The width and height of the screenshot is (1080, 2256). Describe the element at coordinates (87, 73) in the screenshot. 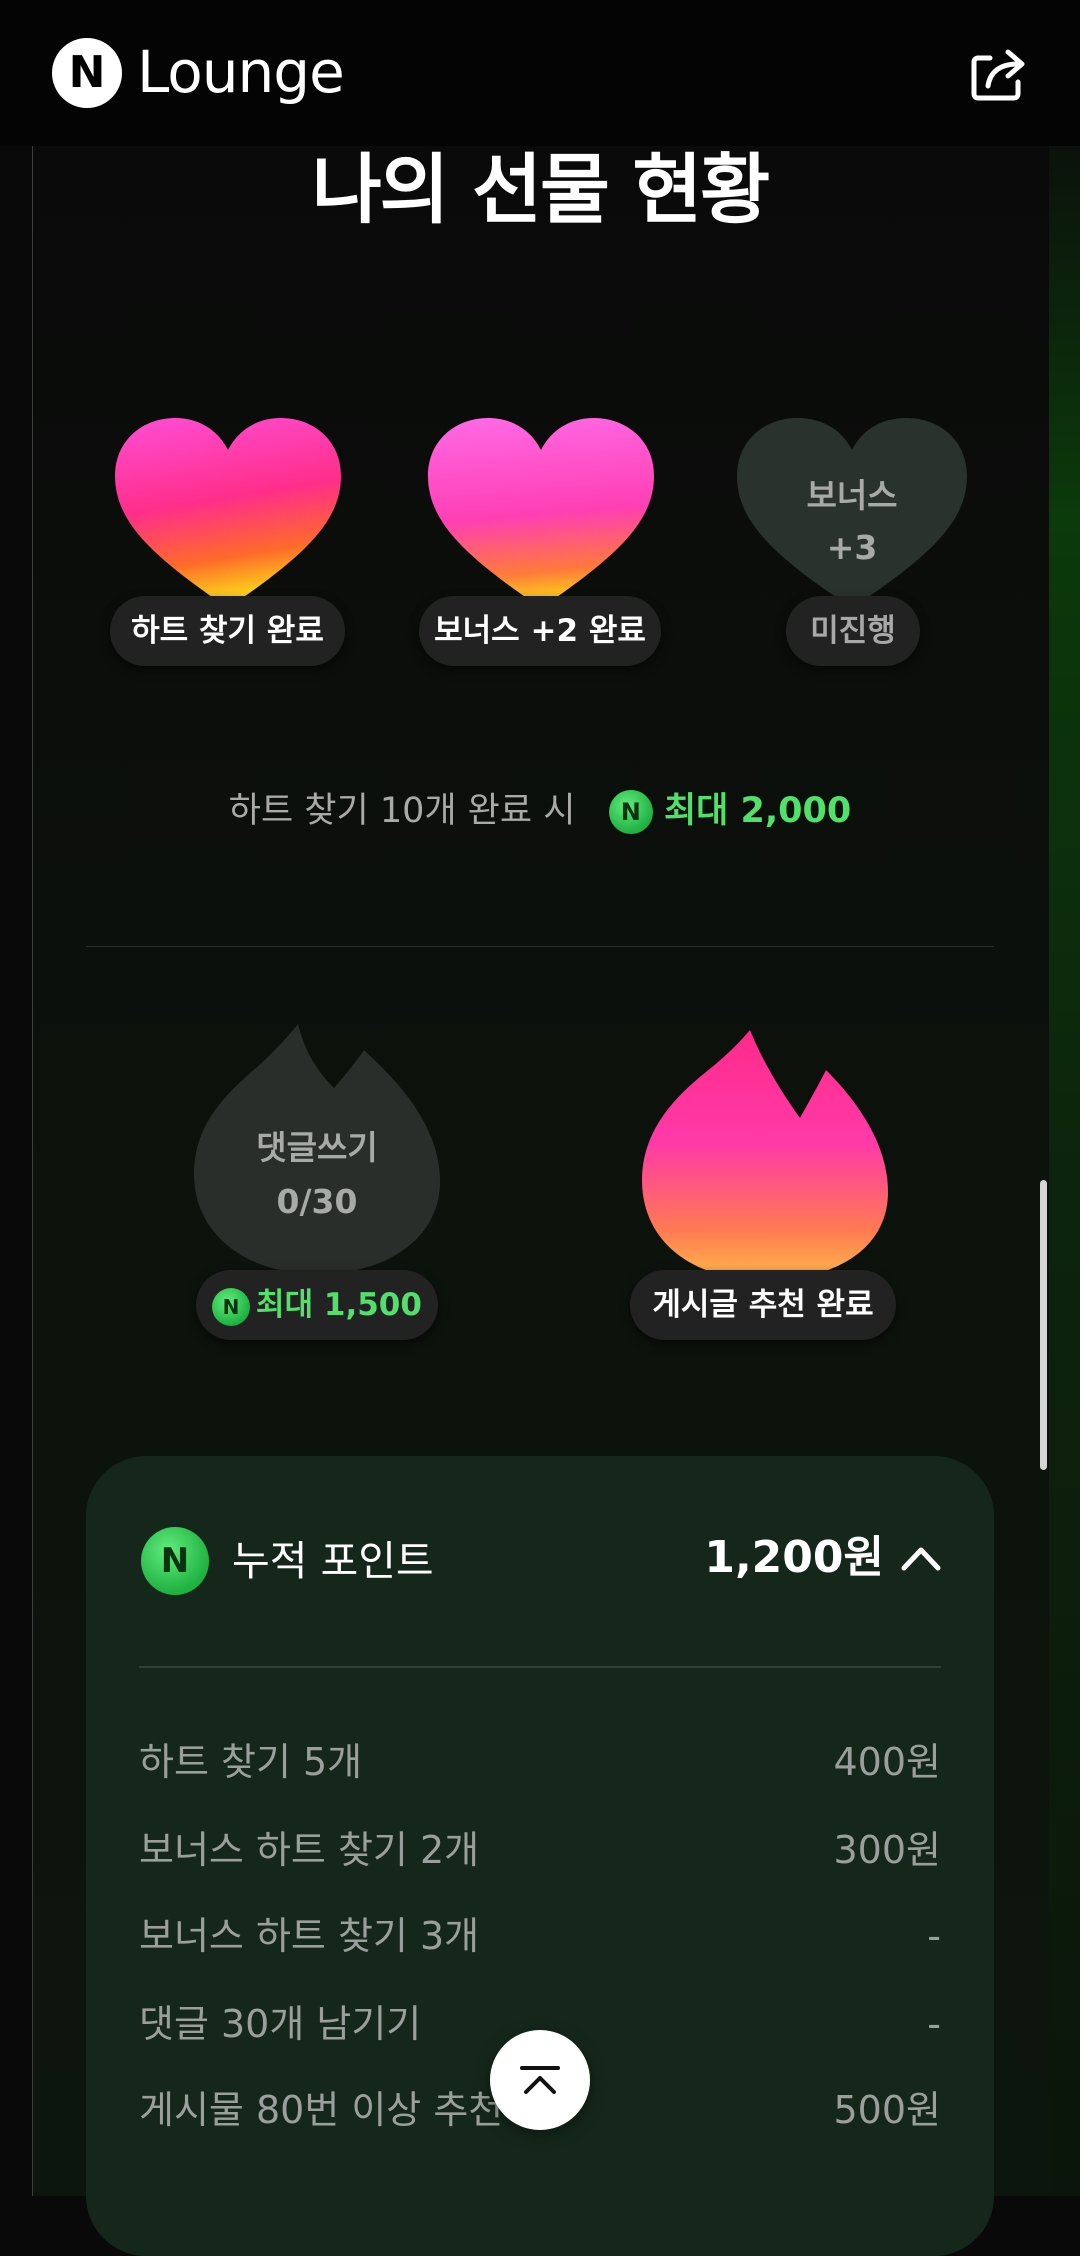

I see `lounge-logo-icon: N` at that location.